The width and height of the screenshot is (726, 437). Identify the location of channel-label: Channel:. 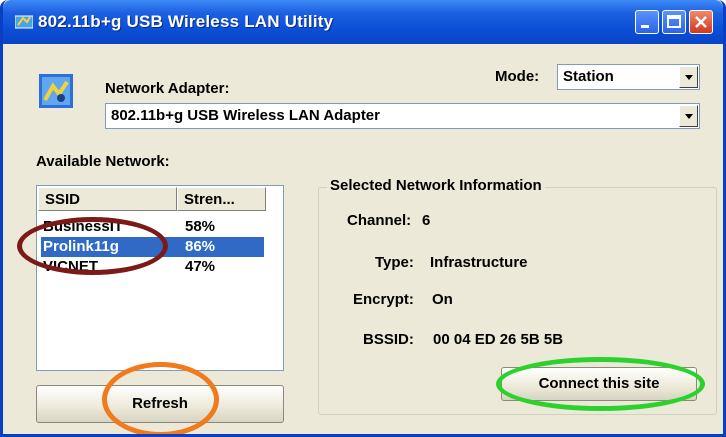
(379, 220).